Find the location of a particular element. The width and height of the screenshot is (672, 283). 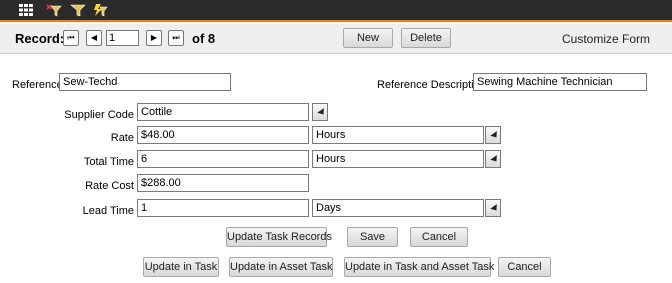

record-number-input: 1 is located at coordinates (122, 38).